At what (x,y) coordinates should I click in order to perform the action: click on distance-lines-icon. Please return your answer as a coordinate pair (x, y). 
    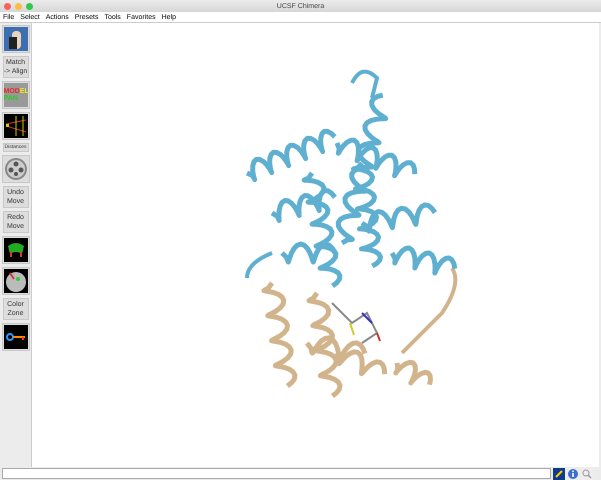
    Looking at the image, I should click on (16, 126).